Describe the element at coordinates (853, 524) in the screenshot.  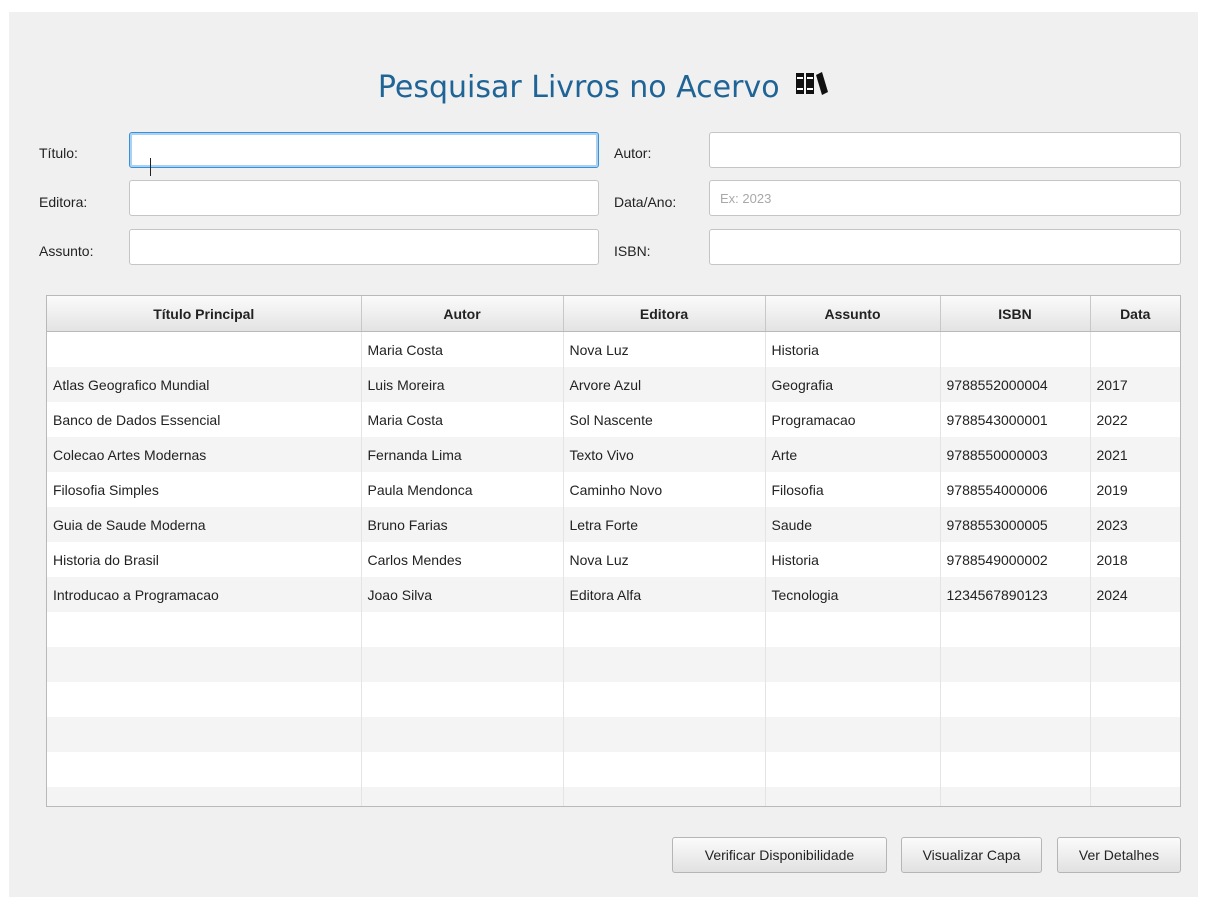
I see `cell-assunto: Saude` at that location.